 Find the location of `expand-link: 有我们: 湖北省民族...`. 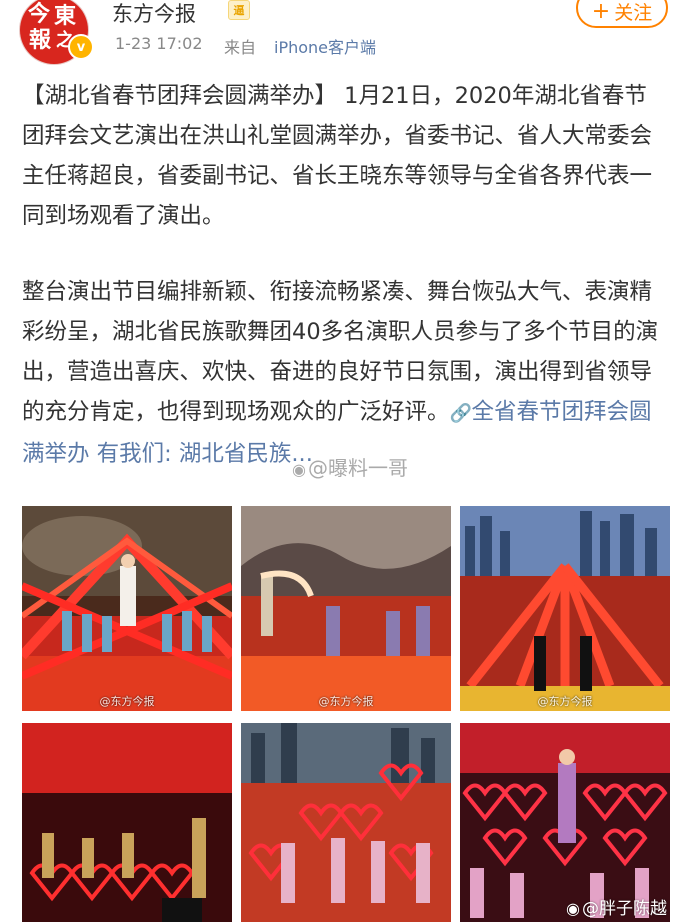

expand-link: 有我们: 湖北省民族... is located at coordinates (201, 454).